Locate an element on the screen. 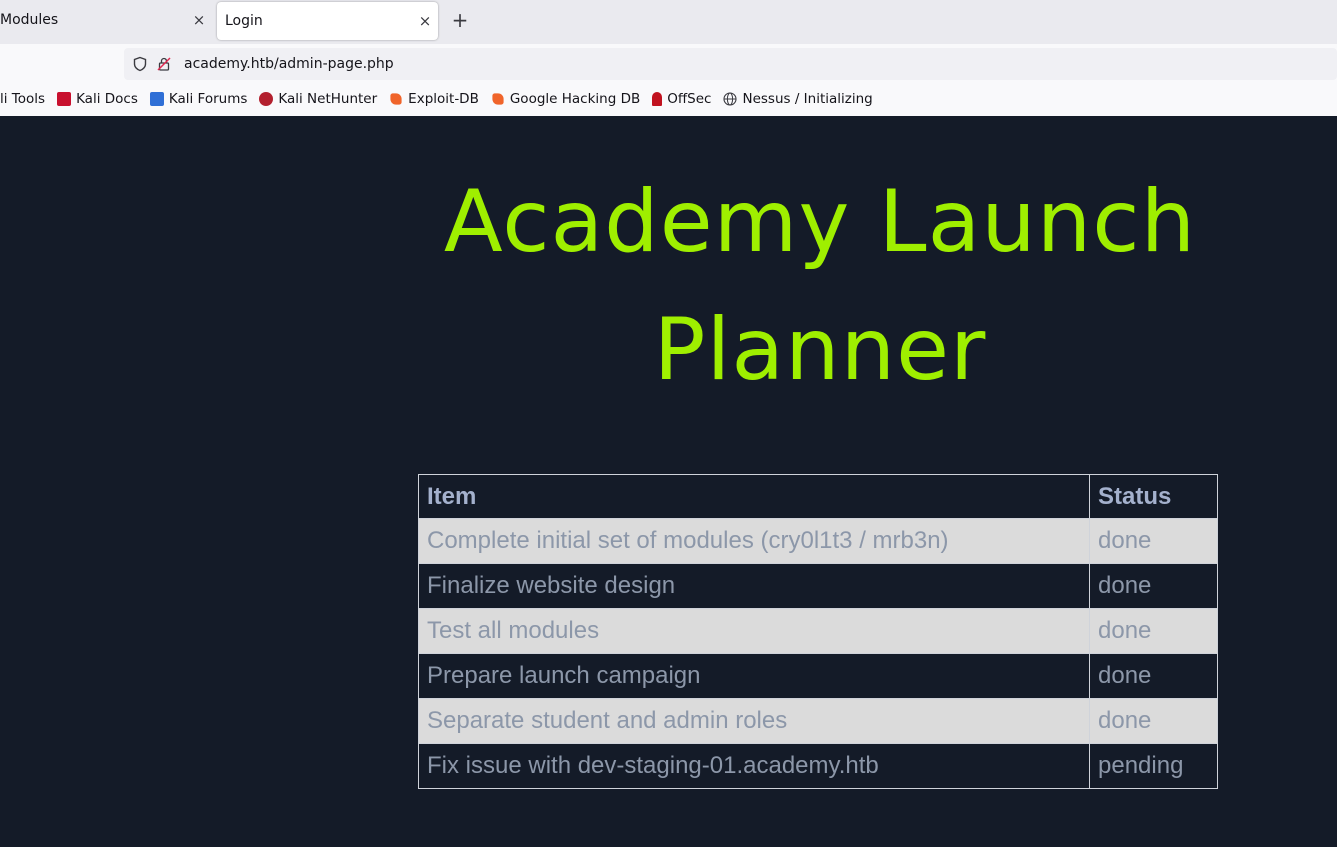  bookmark-label: li Tools is located at coordinates (23, 99).